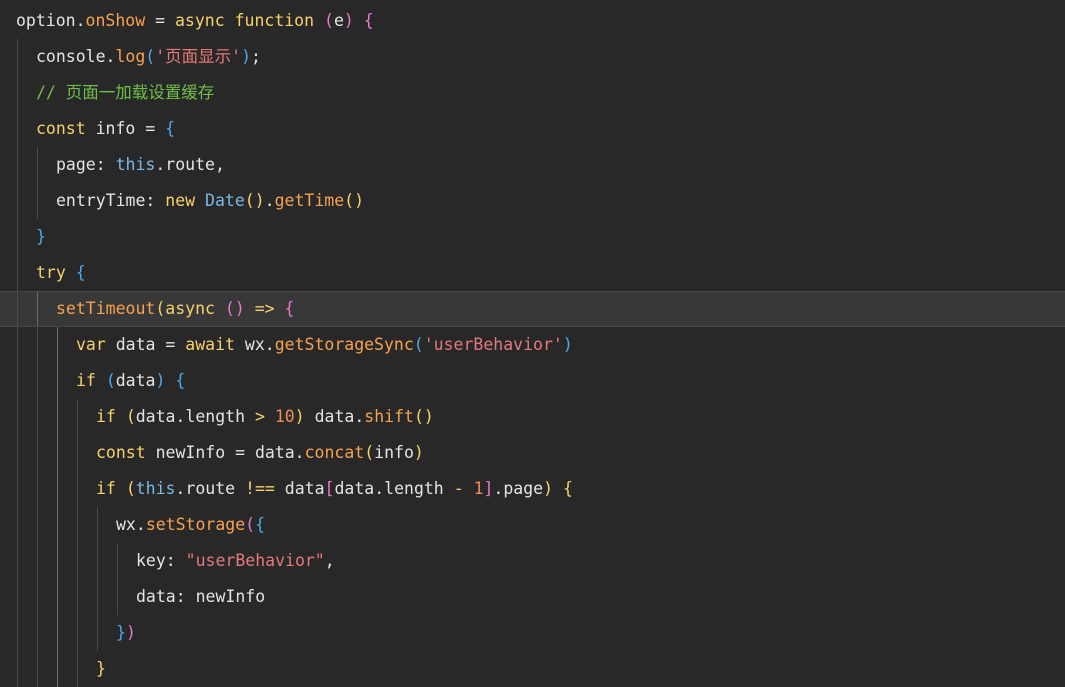  Describe the element at coordinates (532, 561) in the screenshot. I see `code-line: key: "userBehavior",` at that location.